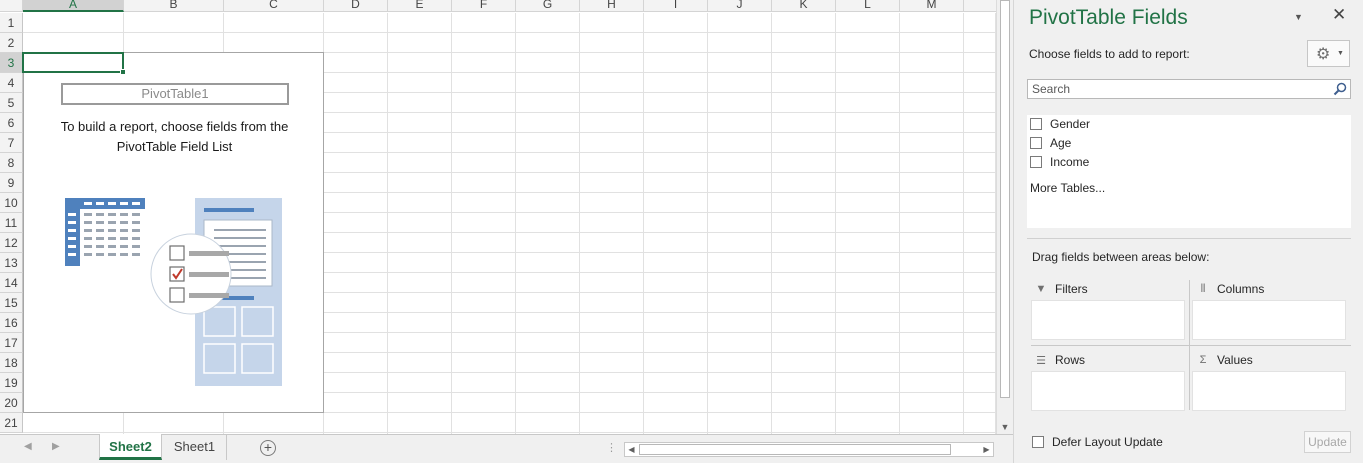  Describe the element at coordinates (611, 447) in the screenshot. I see `tab-split-handle: ⋮` at that location.